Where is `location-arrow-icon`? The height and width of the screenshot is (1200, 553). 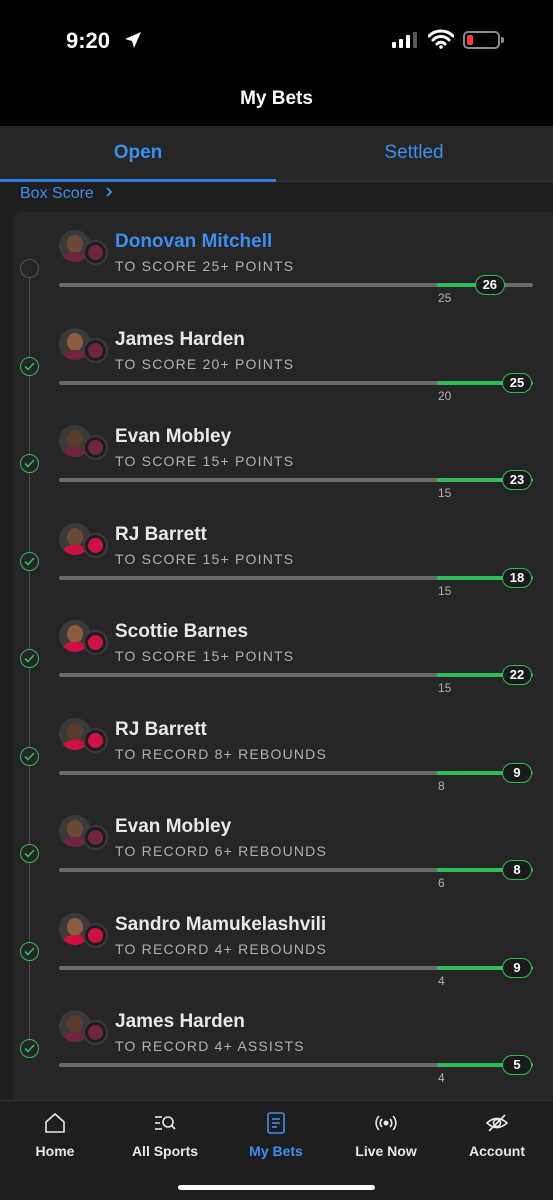
location-arrow-icon is located at coordinates (133, 40).